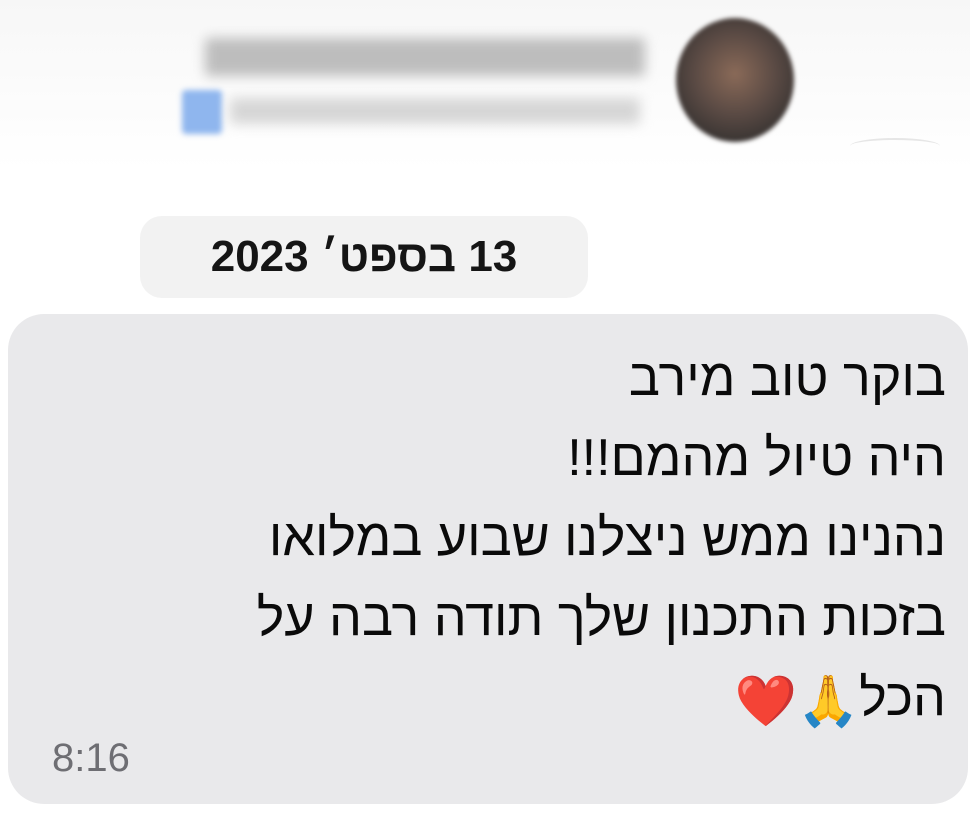 Image resolution: width=970 pixels, height=813 pixels. Describe the element at coordinates (601, 618) in the screenshot. I see `message-line: בזכות התכנון שלך תודה רבה על` at that location.